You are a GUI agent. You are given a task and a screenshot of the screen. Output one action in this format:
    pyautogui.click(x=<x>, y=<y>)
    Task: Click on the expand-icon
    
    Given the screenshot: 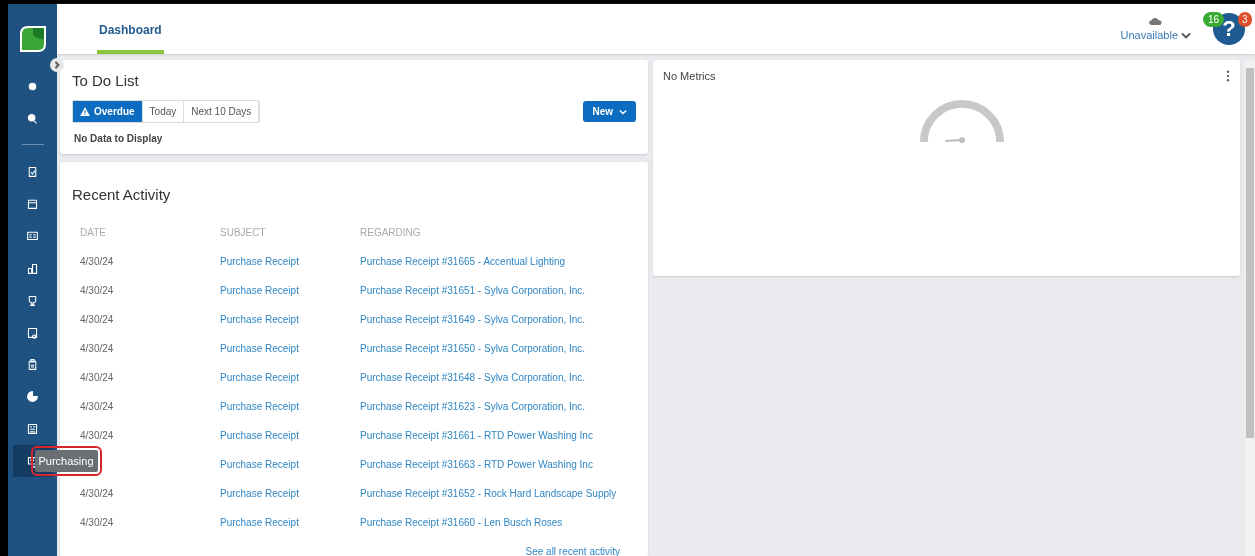 What is the action you would take?
    pyautogui.click(x=57, y=65)
    